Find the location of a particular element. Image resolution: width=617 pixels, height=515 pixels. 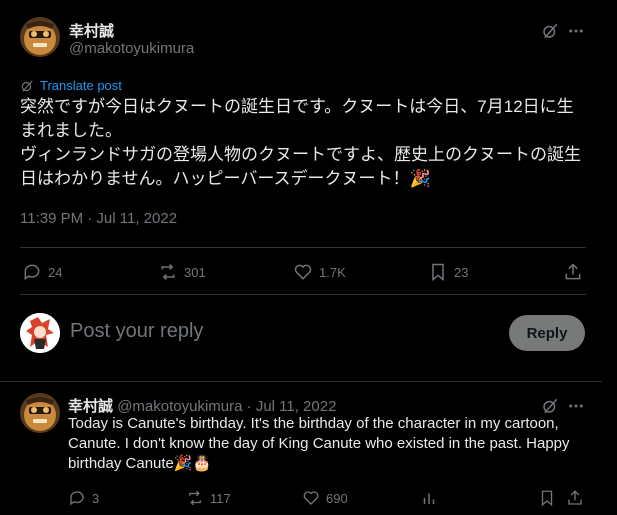

comment-like-action: 690 is located at coordinates (325, 498).